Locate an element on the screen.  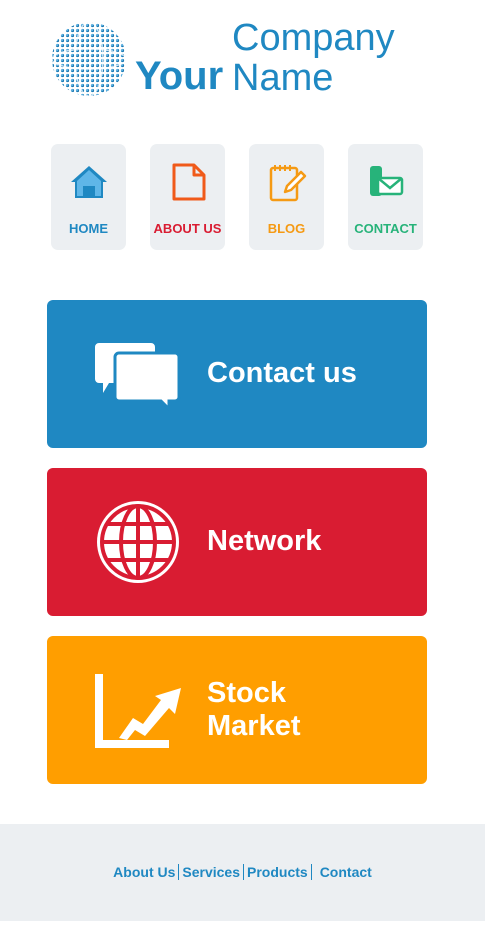
nav-item-contact: CONTACT is located at coordinates (385, 197).